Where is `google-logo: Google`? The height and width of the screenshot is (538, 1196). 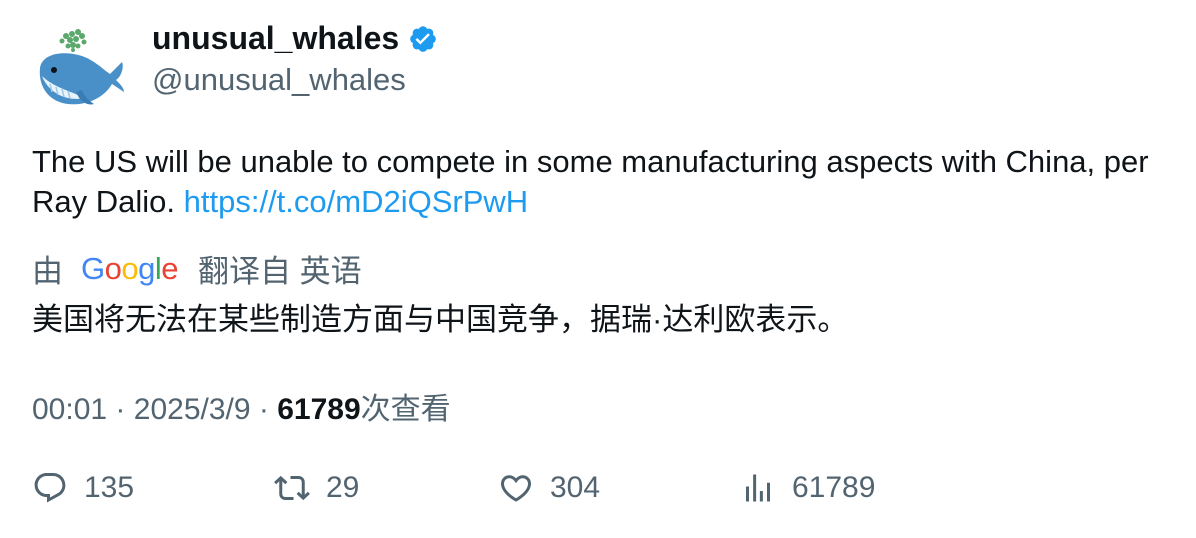 google-logo: Google is located at coordinates (130, 268).